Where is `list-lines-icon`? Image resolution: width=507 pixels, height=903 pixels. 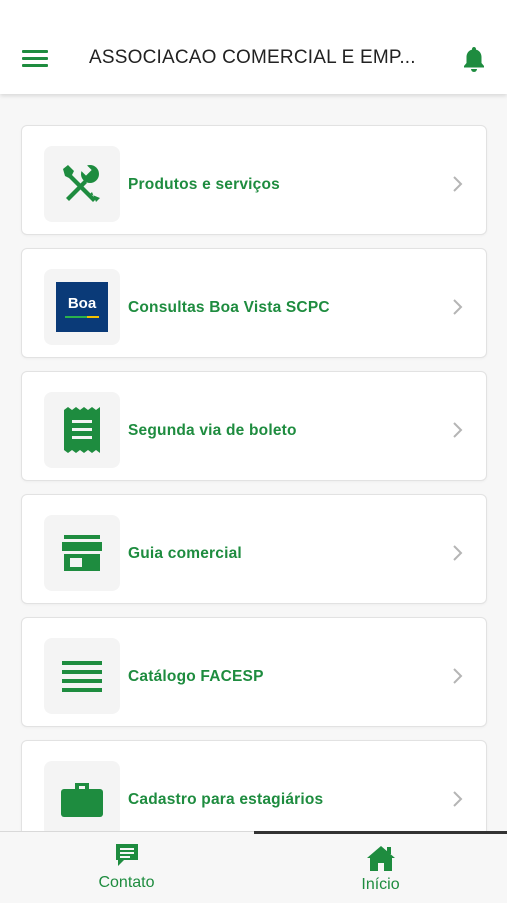 list-lines-icon is located at coordinates (82, 676).